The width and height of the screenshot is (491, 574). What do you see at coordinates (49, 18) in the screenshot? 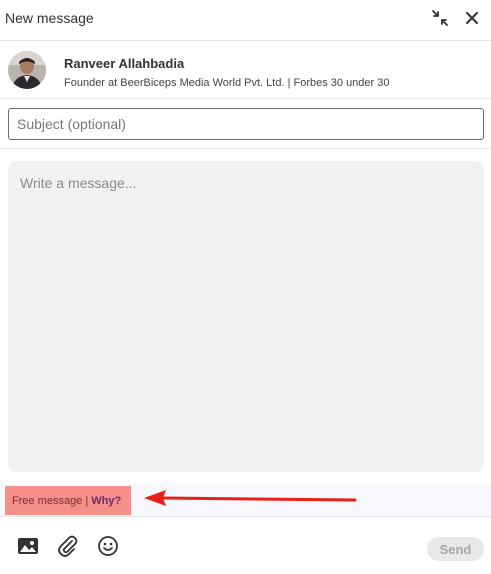
I see `compose-title: New message` at bounding box center [49, 18].